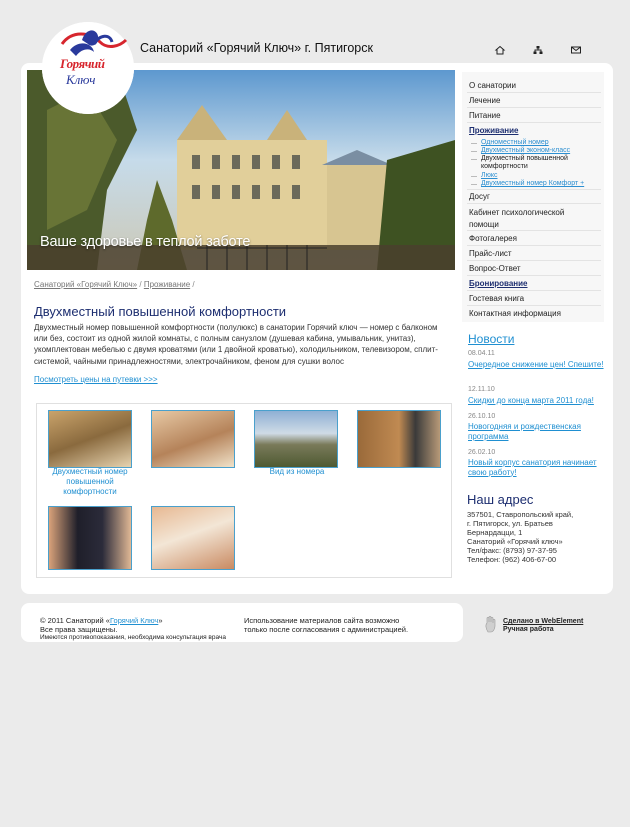 The image size is (630, 827). What do you see at coordinates (81, 79) in the screenshot?
I see `logo-line2: Ключ` at bounding box center [81, 79].